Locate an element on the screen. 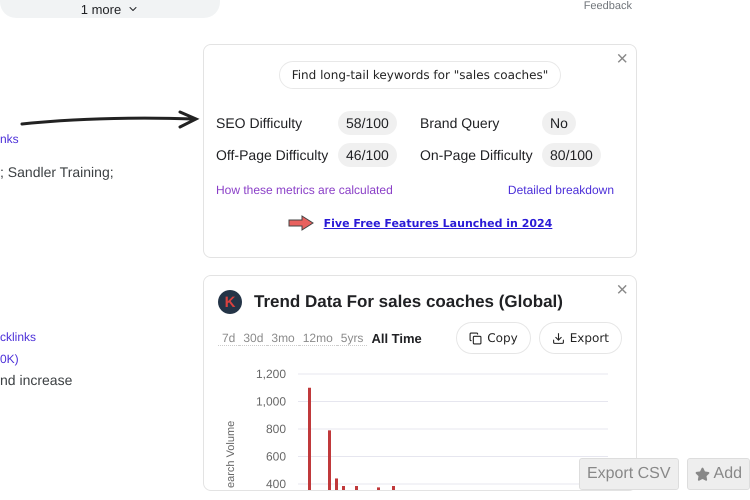 Image resolution: width=750 pixels, height=500 pixels. link-fragment: cklinks is located at coordinates (101, 337).